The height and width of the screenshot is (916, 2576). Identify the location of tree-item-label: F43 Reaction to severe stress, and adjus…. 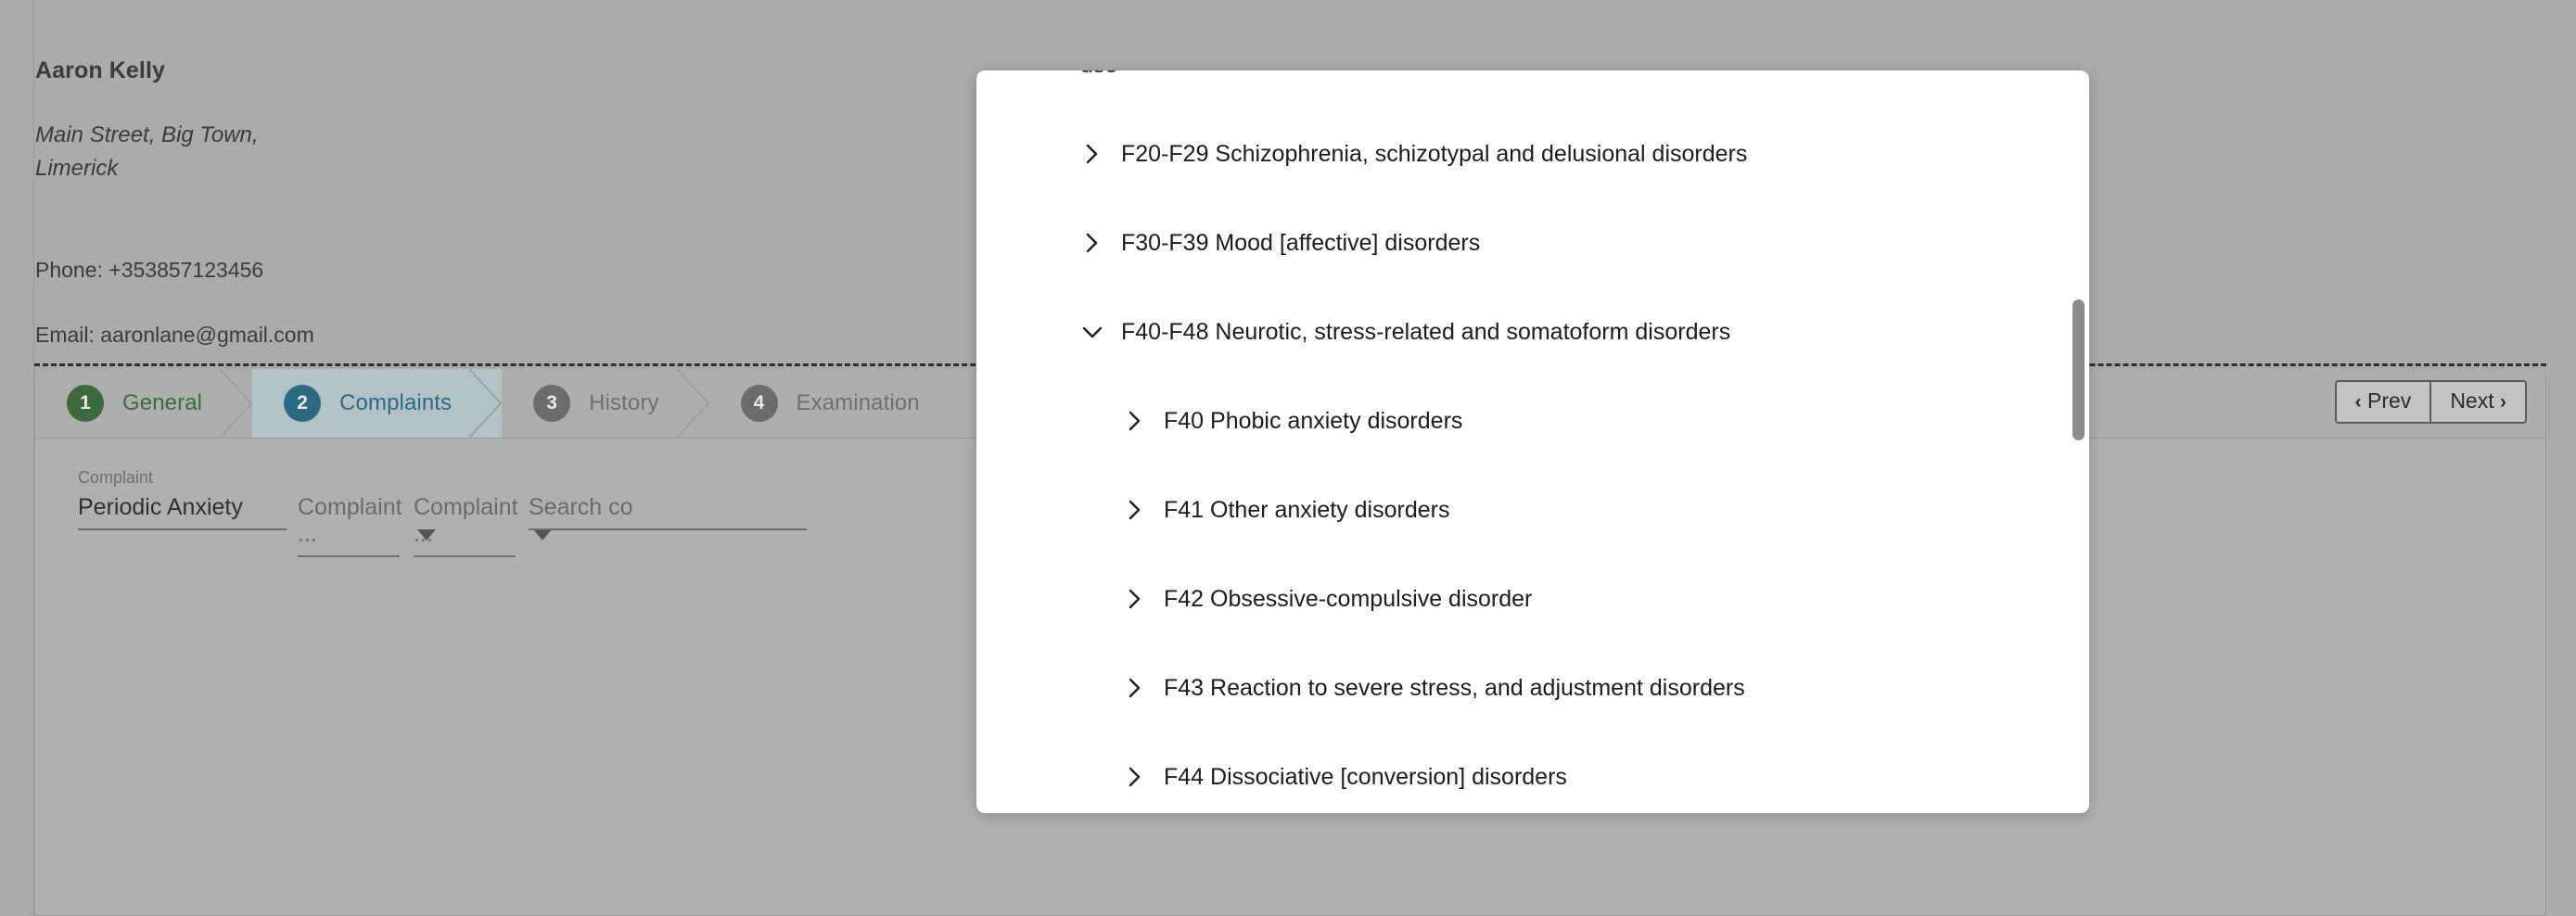
(1454, 687).